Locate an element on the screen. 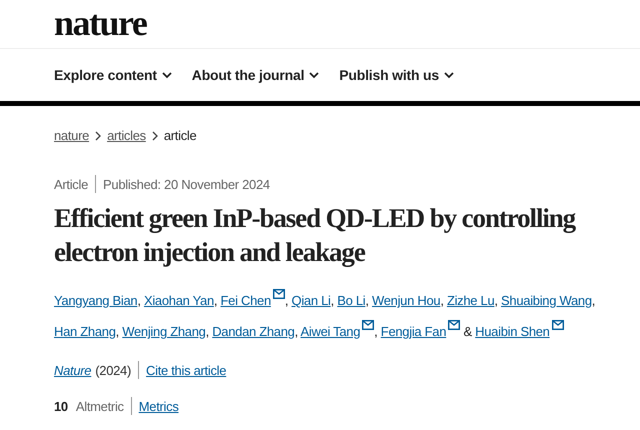  author-link: Dandan Zhang is located at coordinates (253, 331).